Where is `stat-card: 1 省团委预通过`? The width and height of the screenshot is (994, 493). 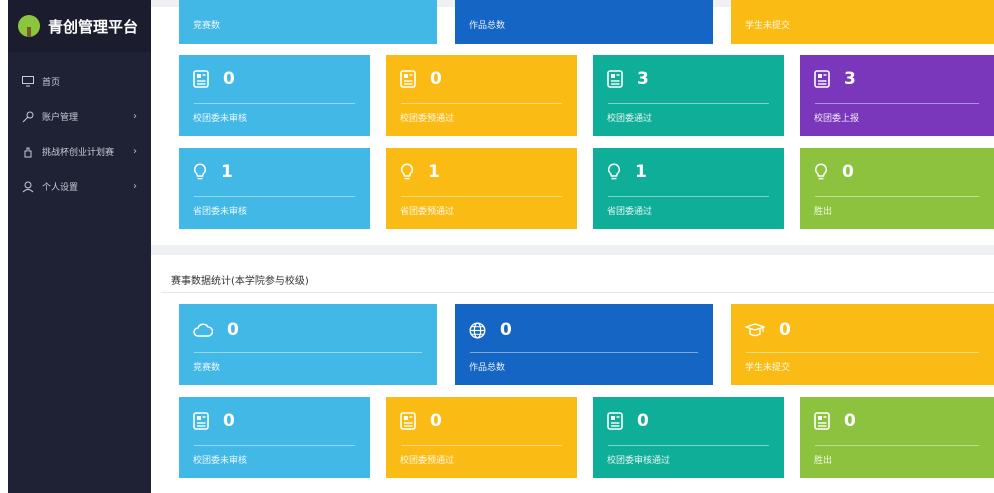 stat-card: 1 省团委预通过 is located at coordinates (481, 188).